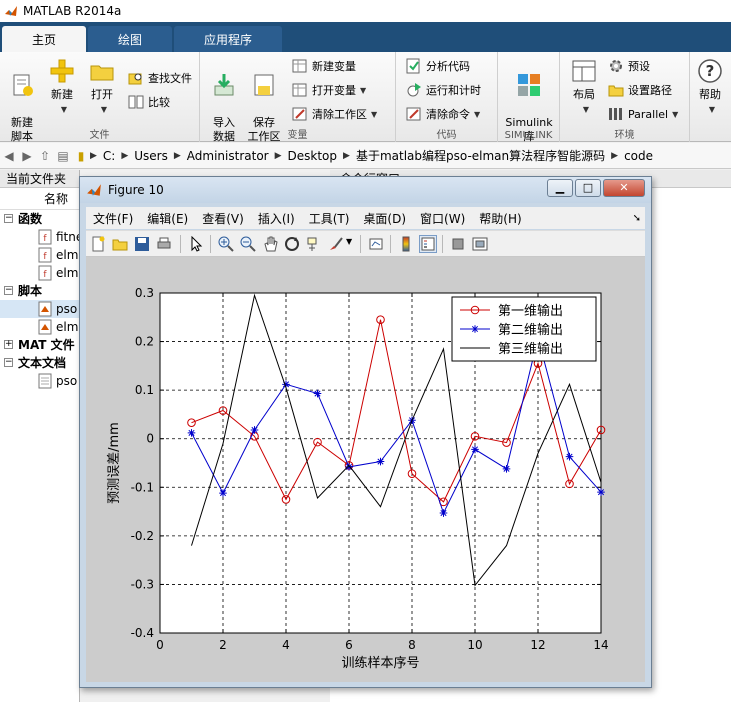 The height and width of the screenshot is (702, 731). Describe the element at coordinates (164, 244) in the screenshot. I see `print-icon` at that location.